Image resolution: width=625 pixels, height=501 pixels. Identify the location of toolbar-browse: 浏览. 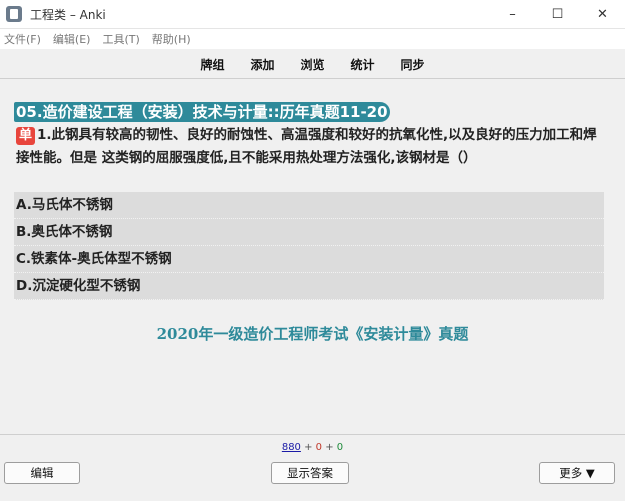
(312, 64).